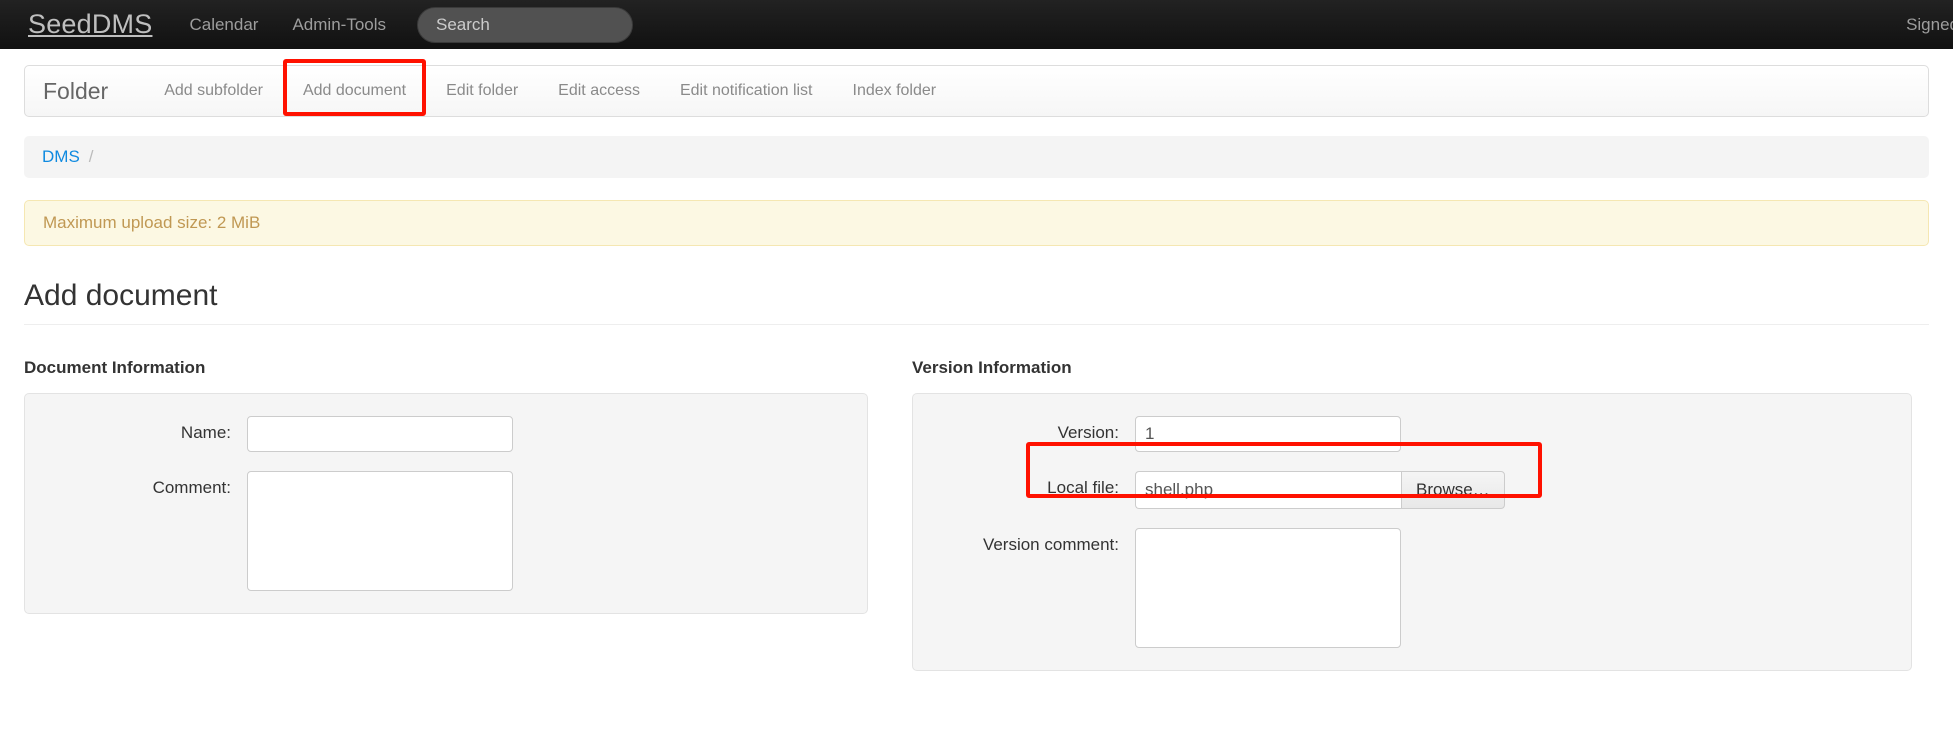 The width and height of the screenshot is (1953, 735). What do you see at coordinates (213, 91) in the screenshot?
I see `tab-add-subfolder: Add subfolder` at bounding box center [213, 91].